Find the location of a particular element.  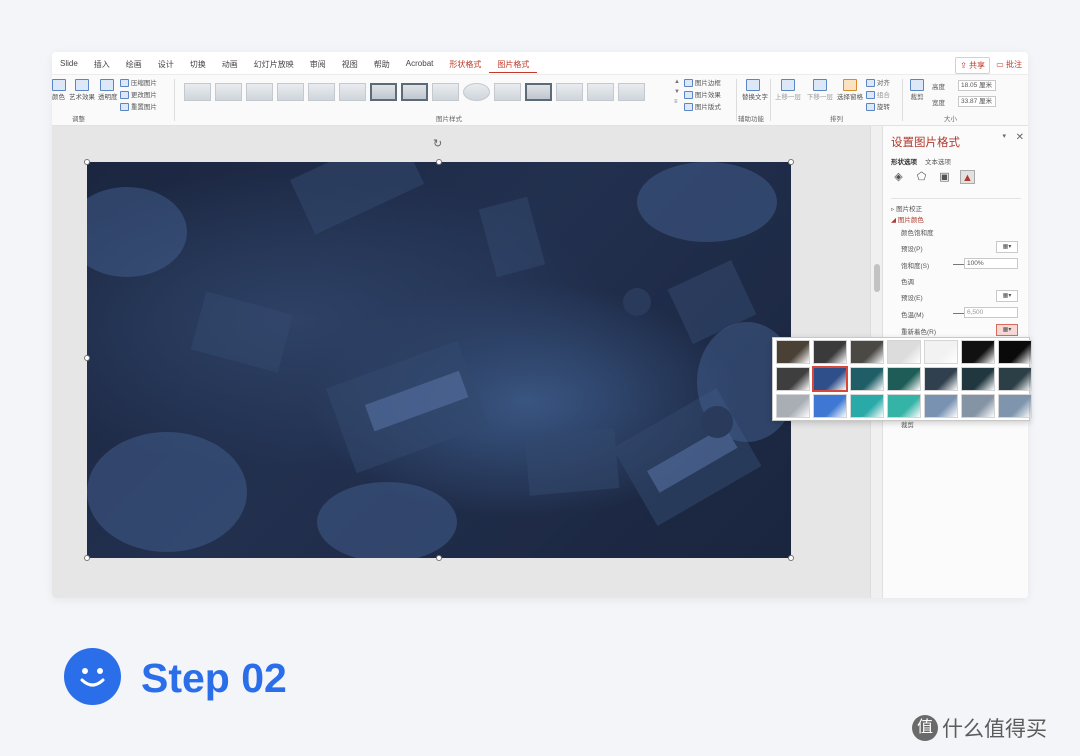

change-picture-button: 更改图片 is located at coordinates (138, 94).